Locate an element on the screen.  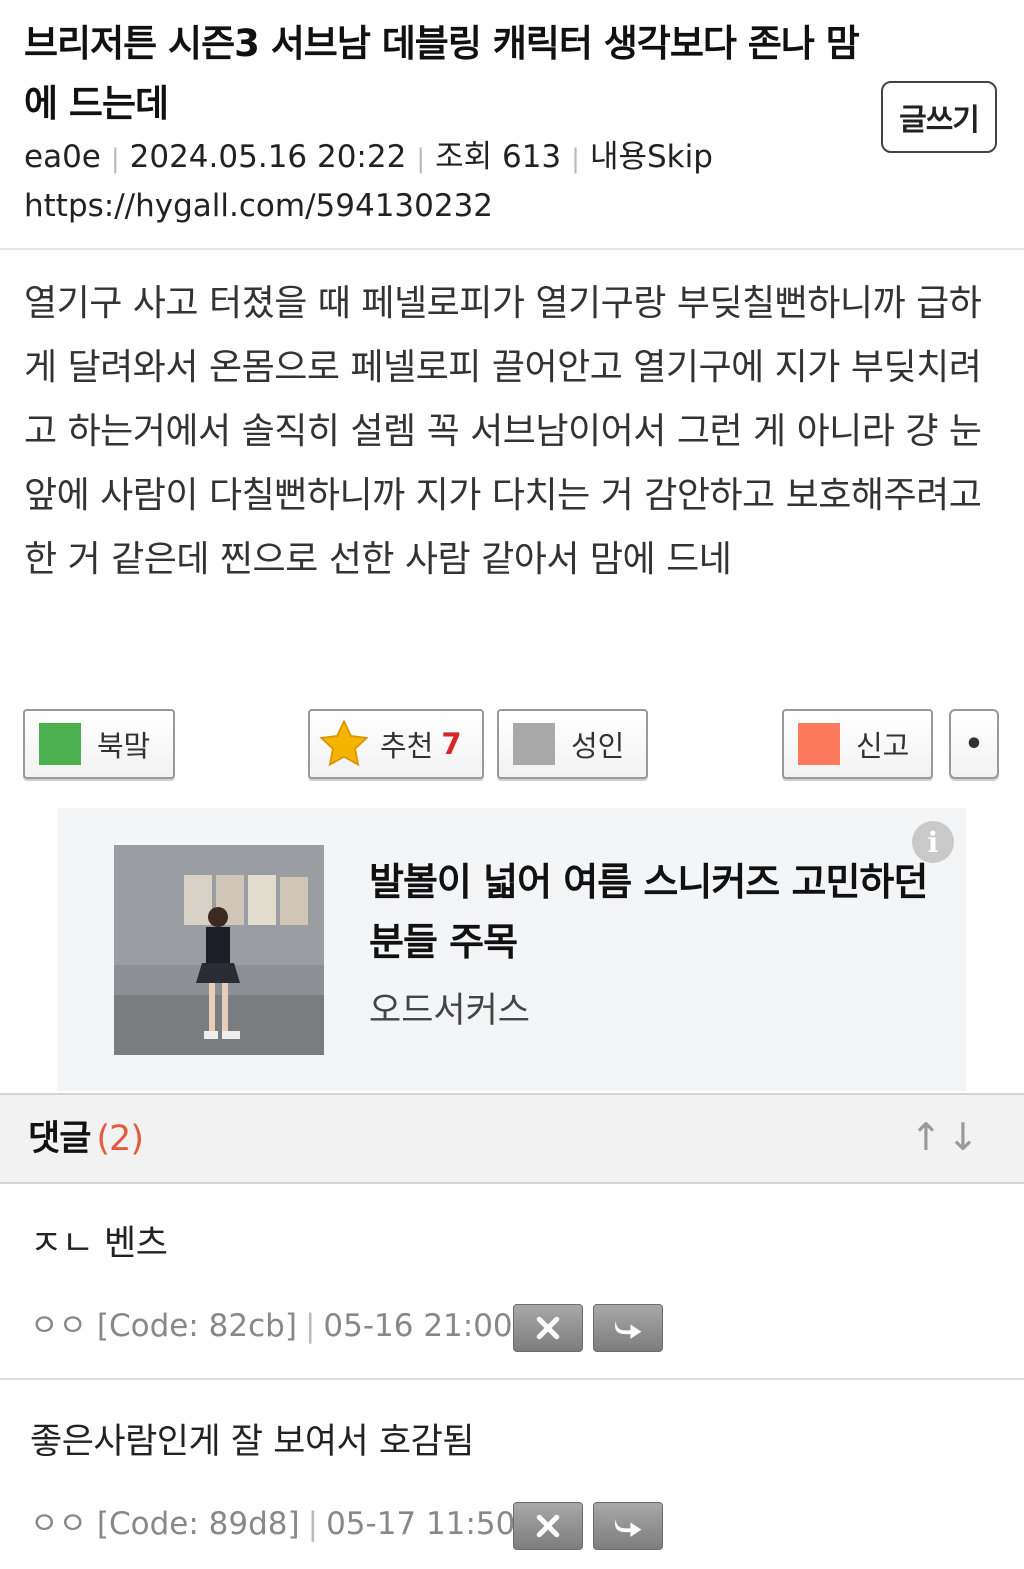
post-datetime: 2024.05.16 20:22 is located at coordinates (268, 157).